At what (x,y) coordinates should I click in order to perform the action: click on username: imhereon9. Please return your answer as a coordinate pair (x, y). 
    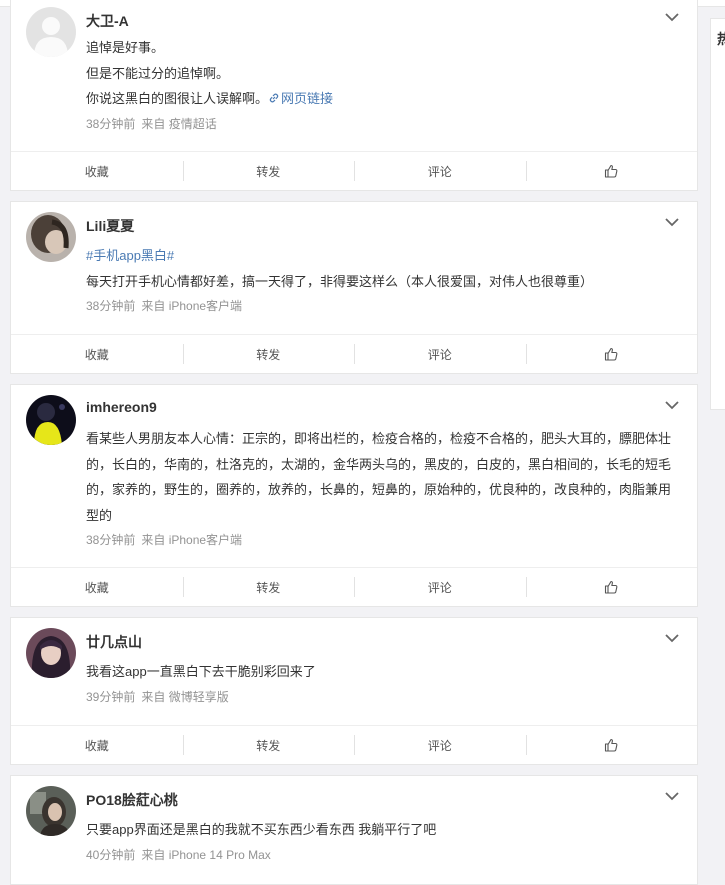
    Looking at the image, I should click on (121, 407).